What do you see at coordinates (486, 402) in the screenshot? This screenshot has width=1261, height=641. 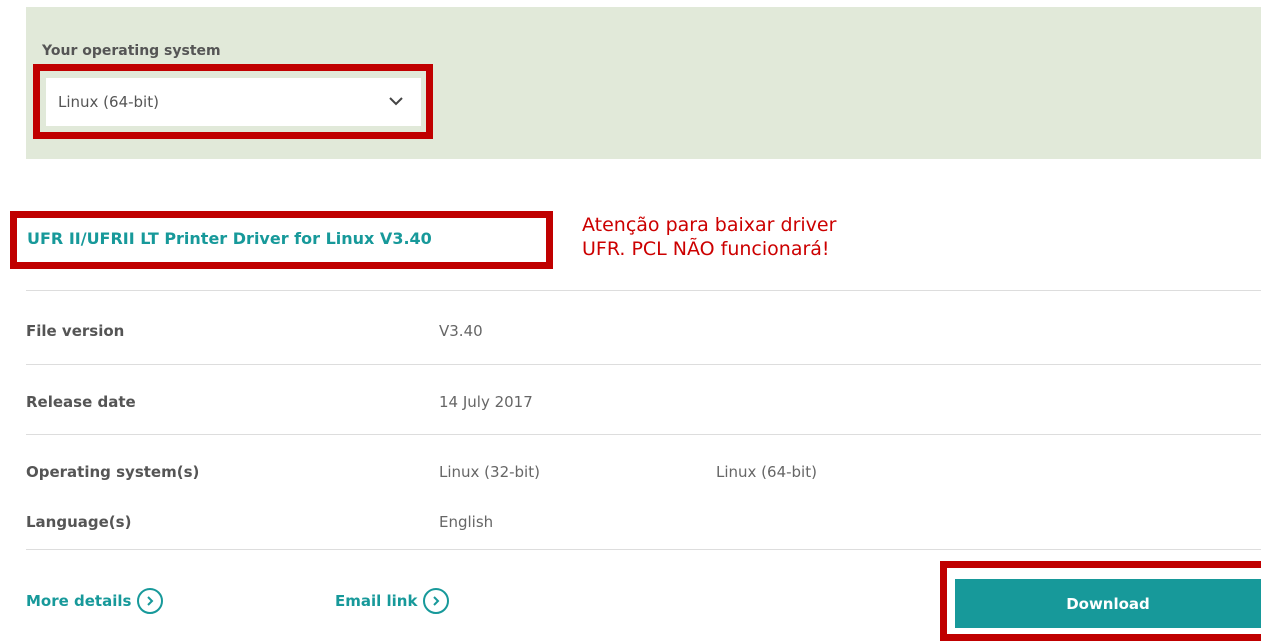 I see `release-date-value: 14 July 2017` at bounding box center [486, 402].